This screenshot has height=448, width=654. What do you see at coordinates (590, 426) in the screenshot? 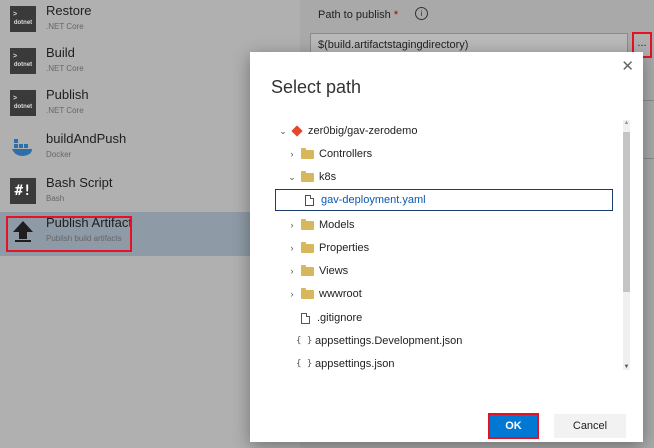
I see `cancel-button: Cancel` at bounding box center [590, 426].